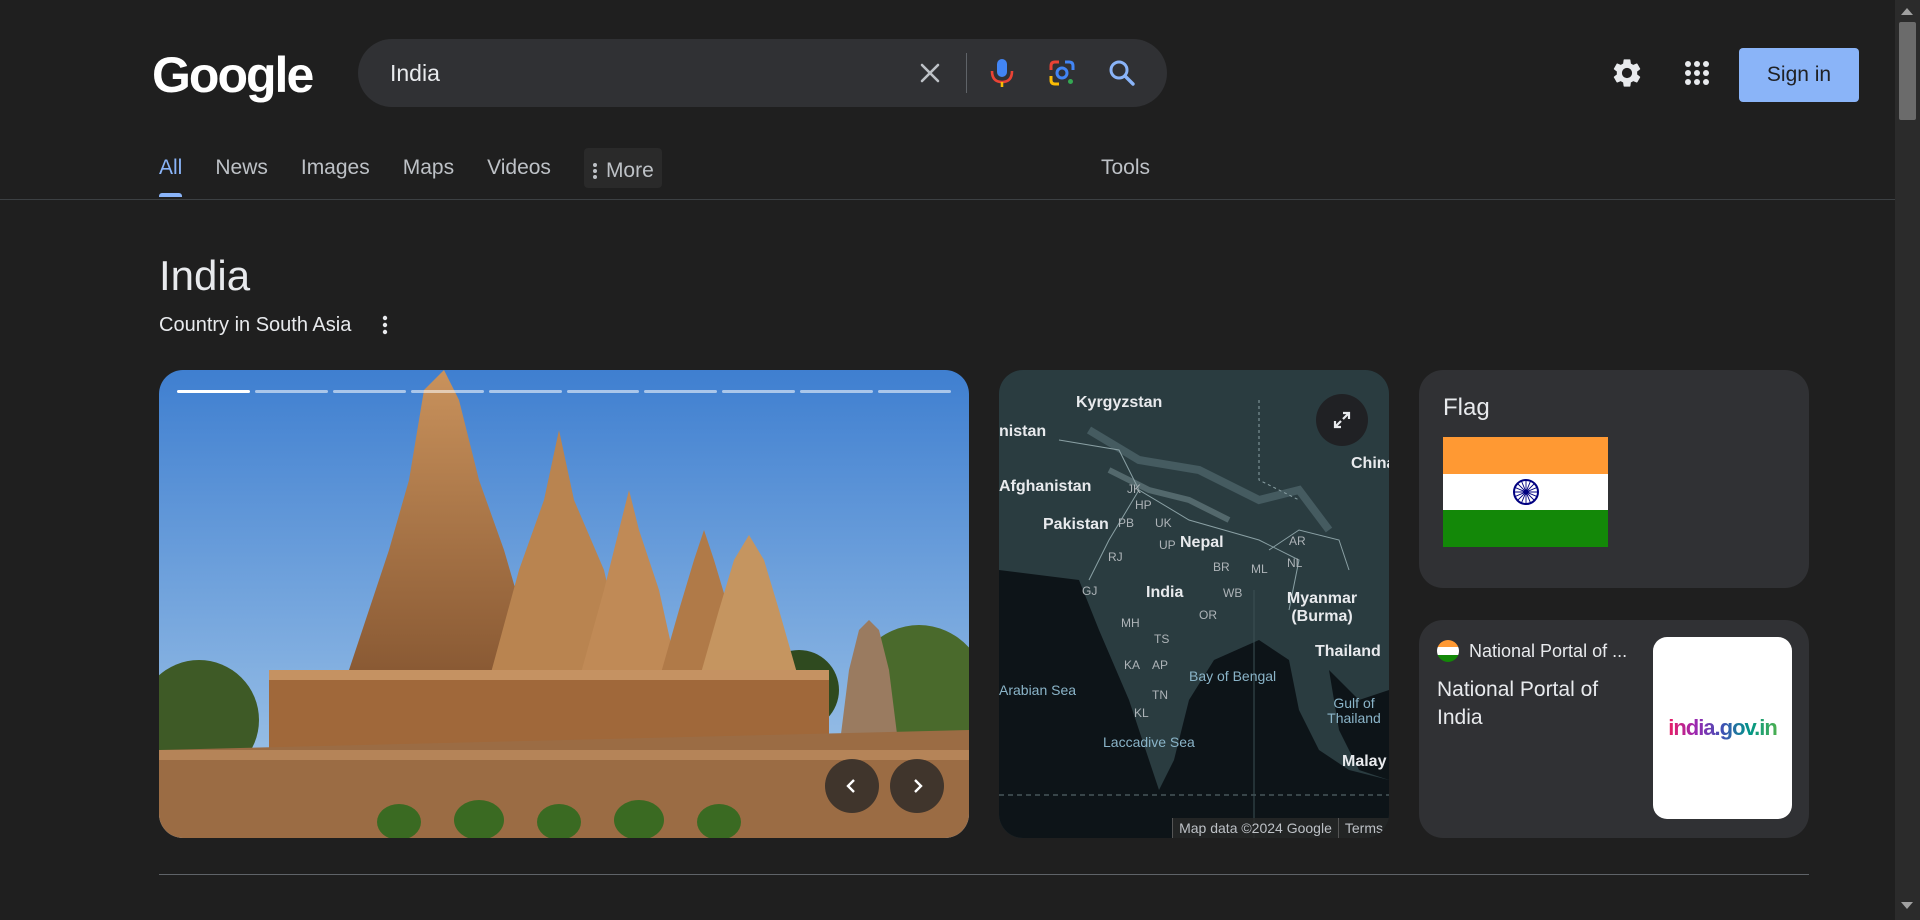 This screenshot has height=920, width=1920. Describe the element at coordinates (984, 874) in the screenshot. I see `section-divider` at that location.